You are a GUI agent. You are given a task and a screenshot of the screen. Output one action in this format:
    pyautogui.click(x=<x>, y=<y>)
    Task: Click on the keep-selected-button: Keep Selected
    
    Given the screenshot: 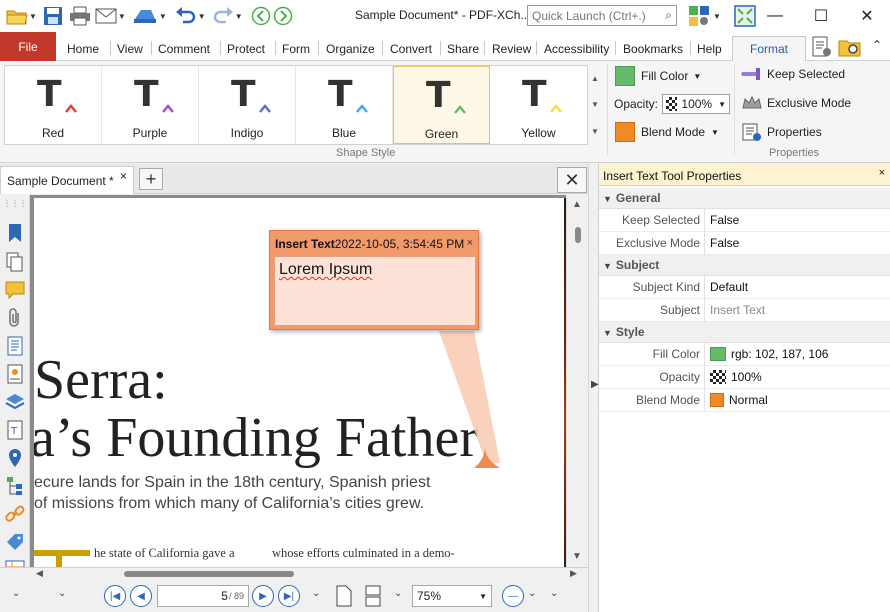 What is the action you would take?
    pyautogui.click(x=793, y=74)
    